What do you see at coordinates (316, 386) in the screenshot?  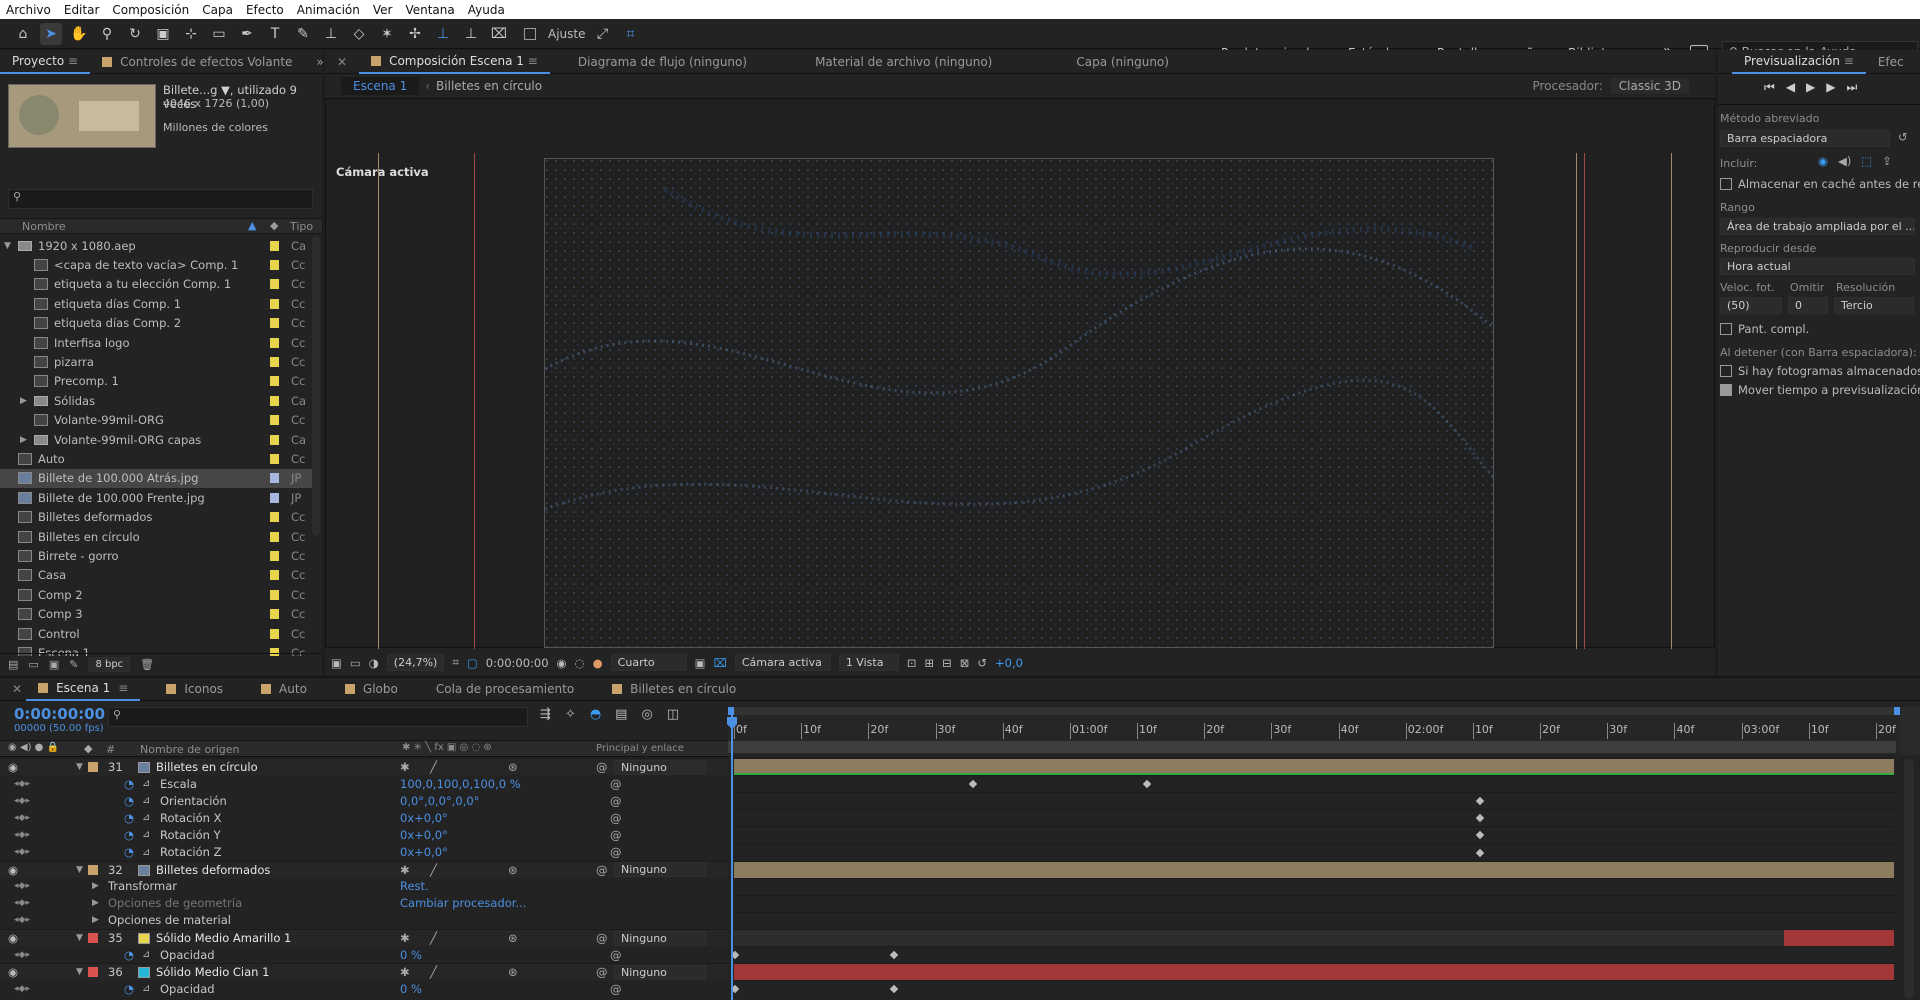 I see `project-scrollbar` at bounding box center [316, 386].